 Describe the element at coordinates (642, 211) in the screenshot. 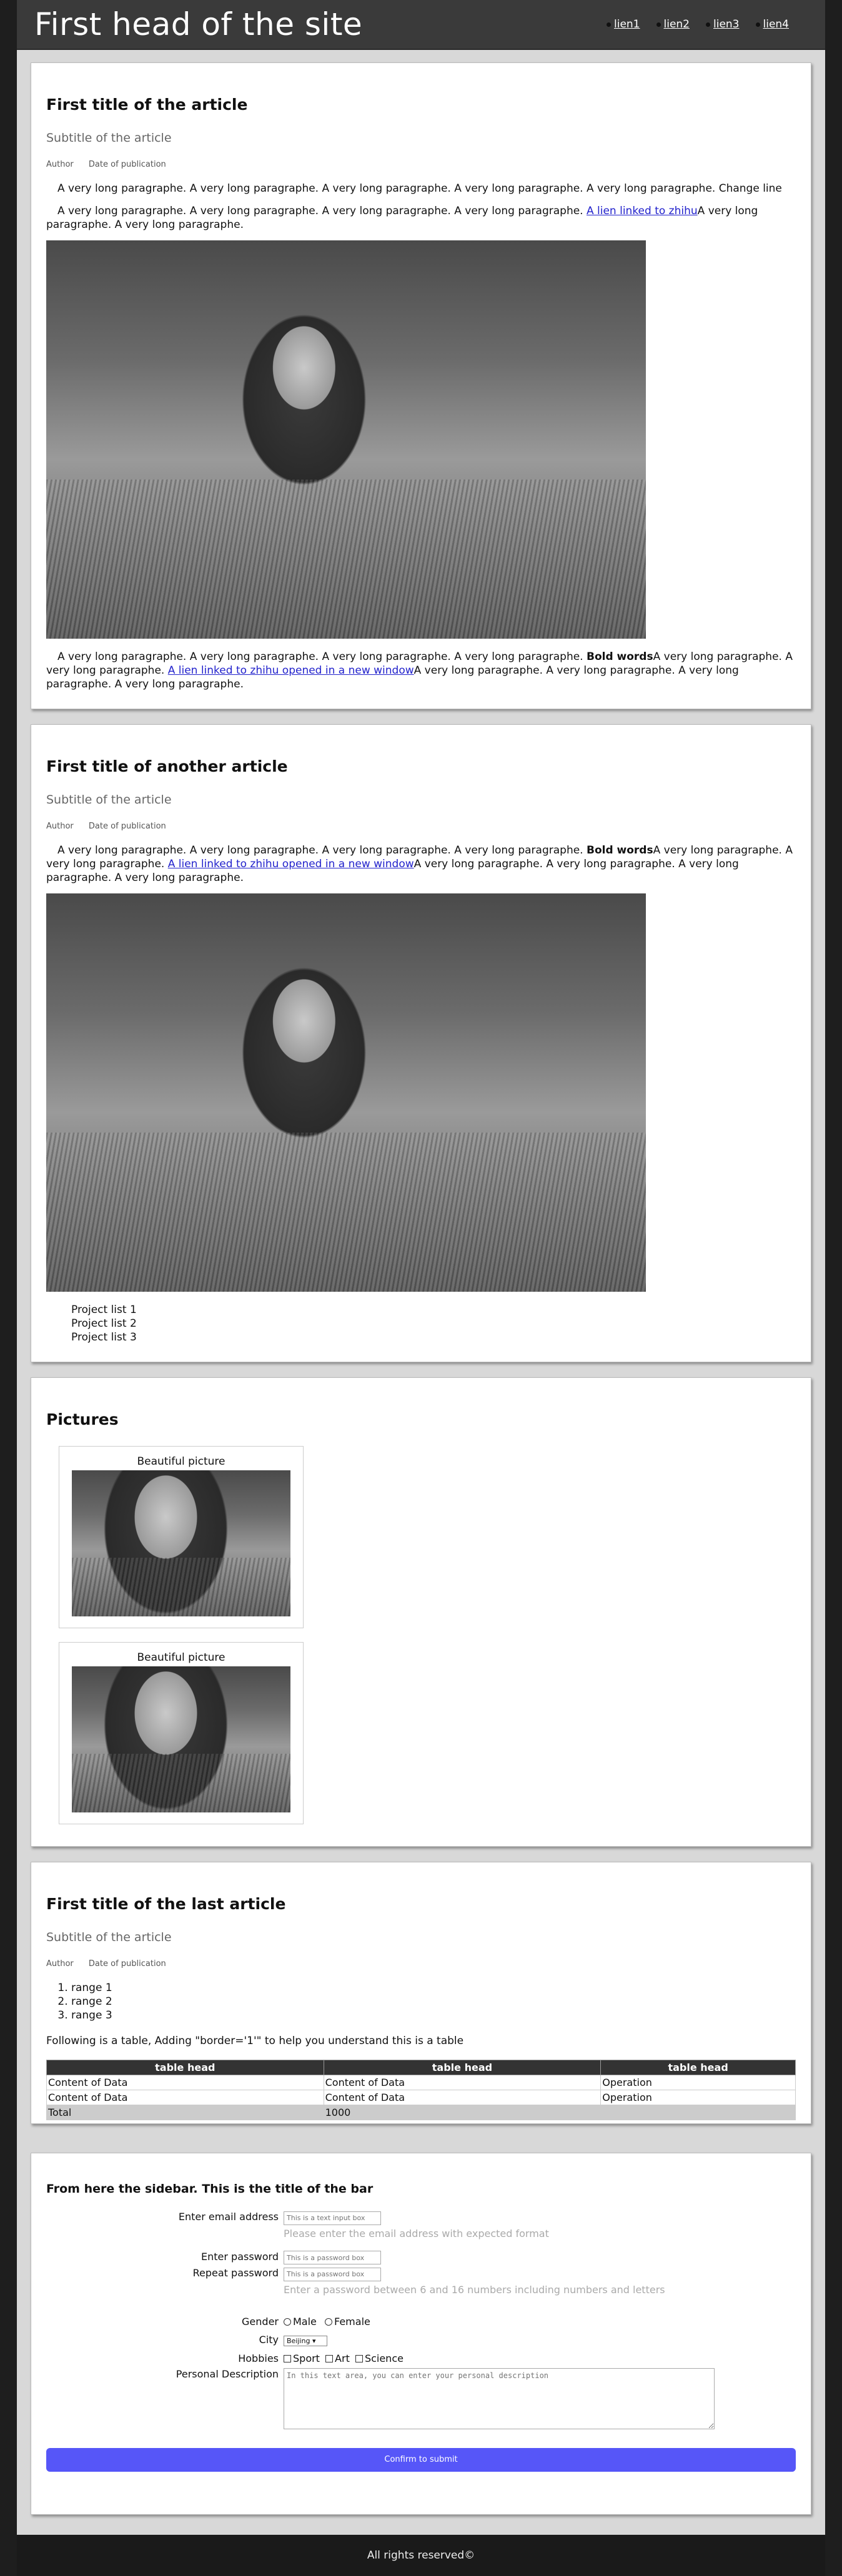

I see `zhihu-link: A lien linked to zhihu` at that location.